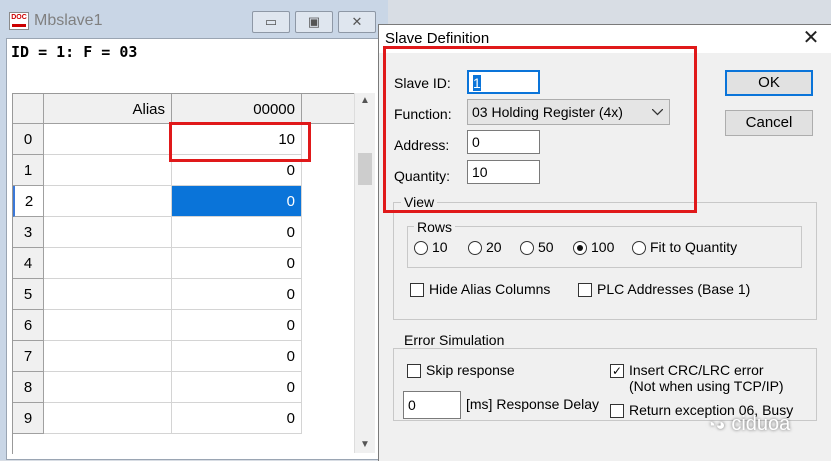  I want to click on dialog-close-icon: ✕, so click(811, 38).